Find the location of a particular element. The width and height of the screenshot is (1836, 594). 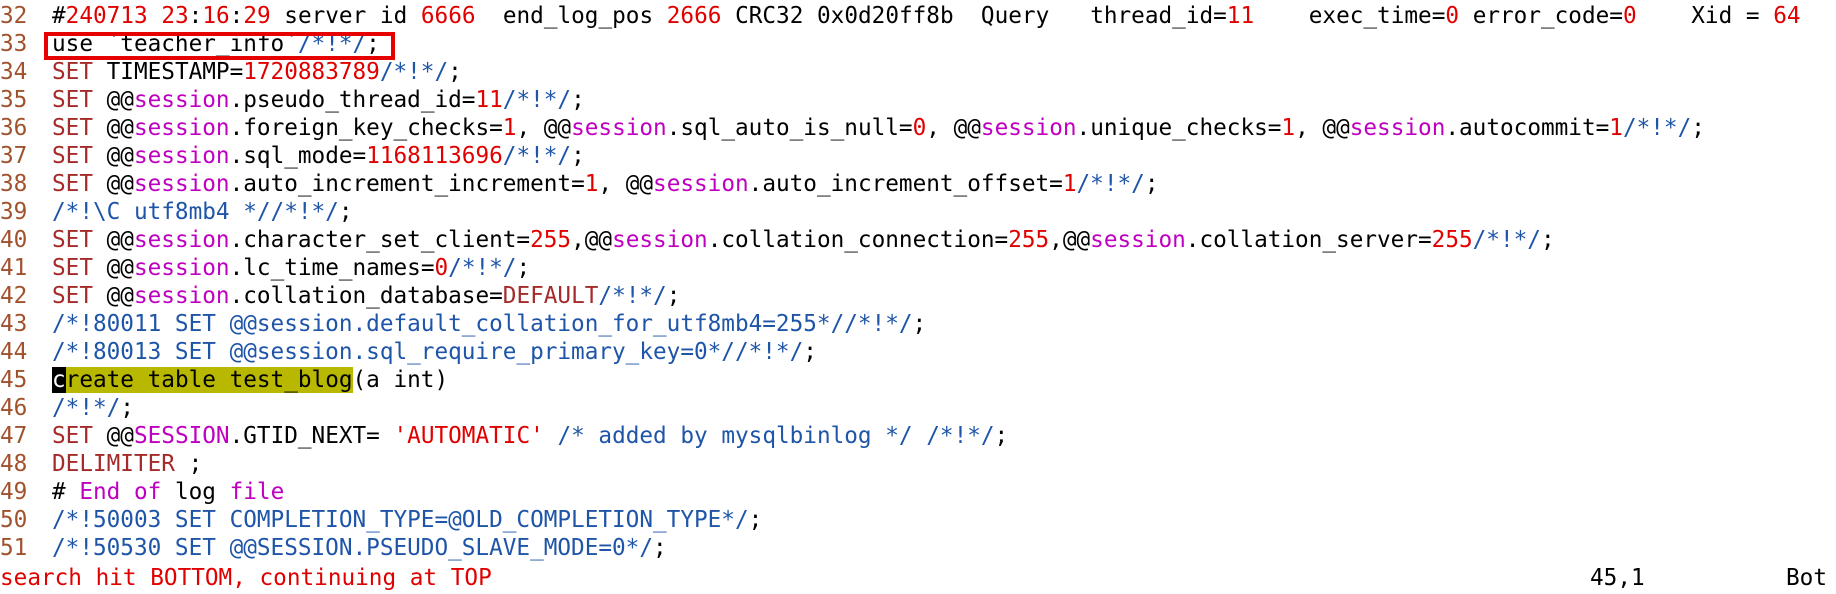

line-number: 34 is located at coordinates (14, 72).